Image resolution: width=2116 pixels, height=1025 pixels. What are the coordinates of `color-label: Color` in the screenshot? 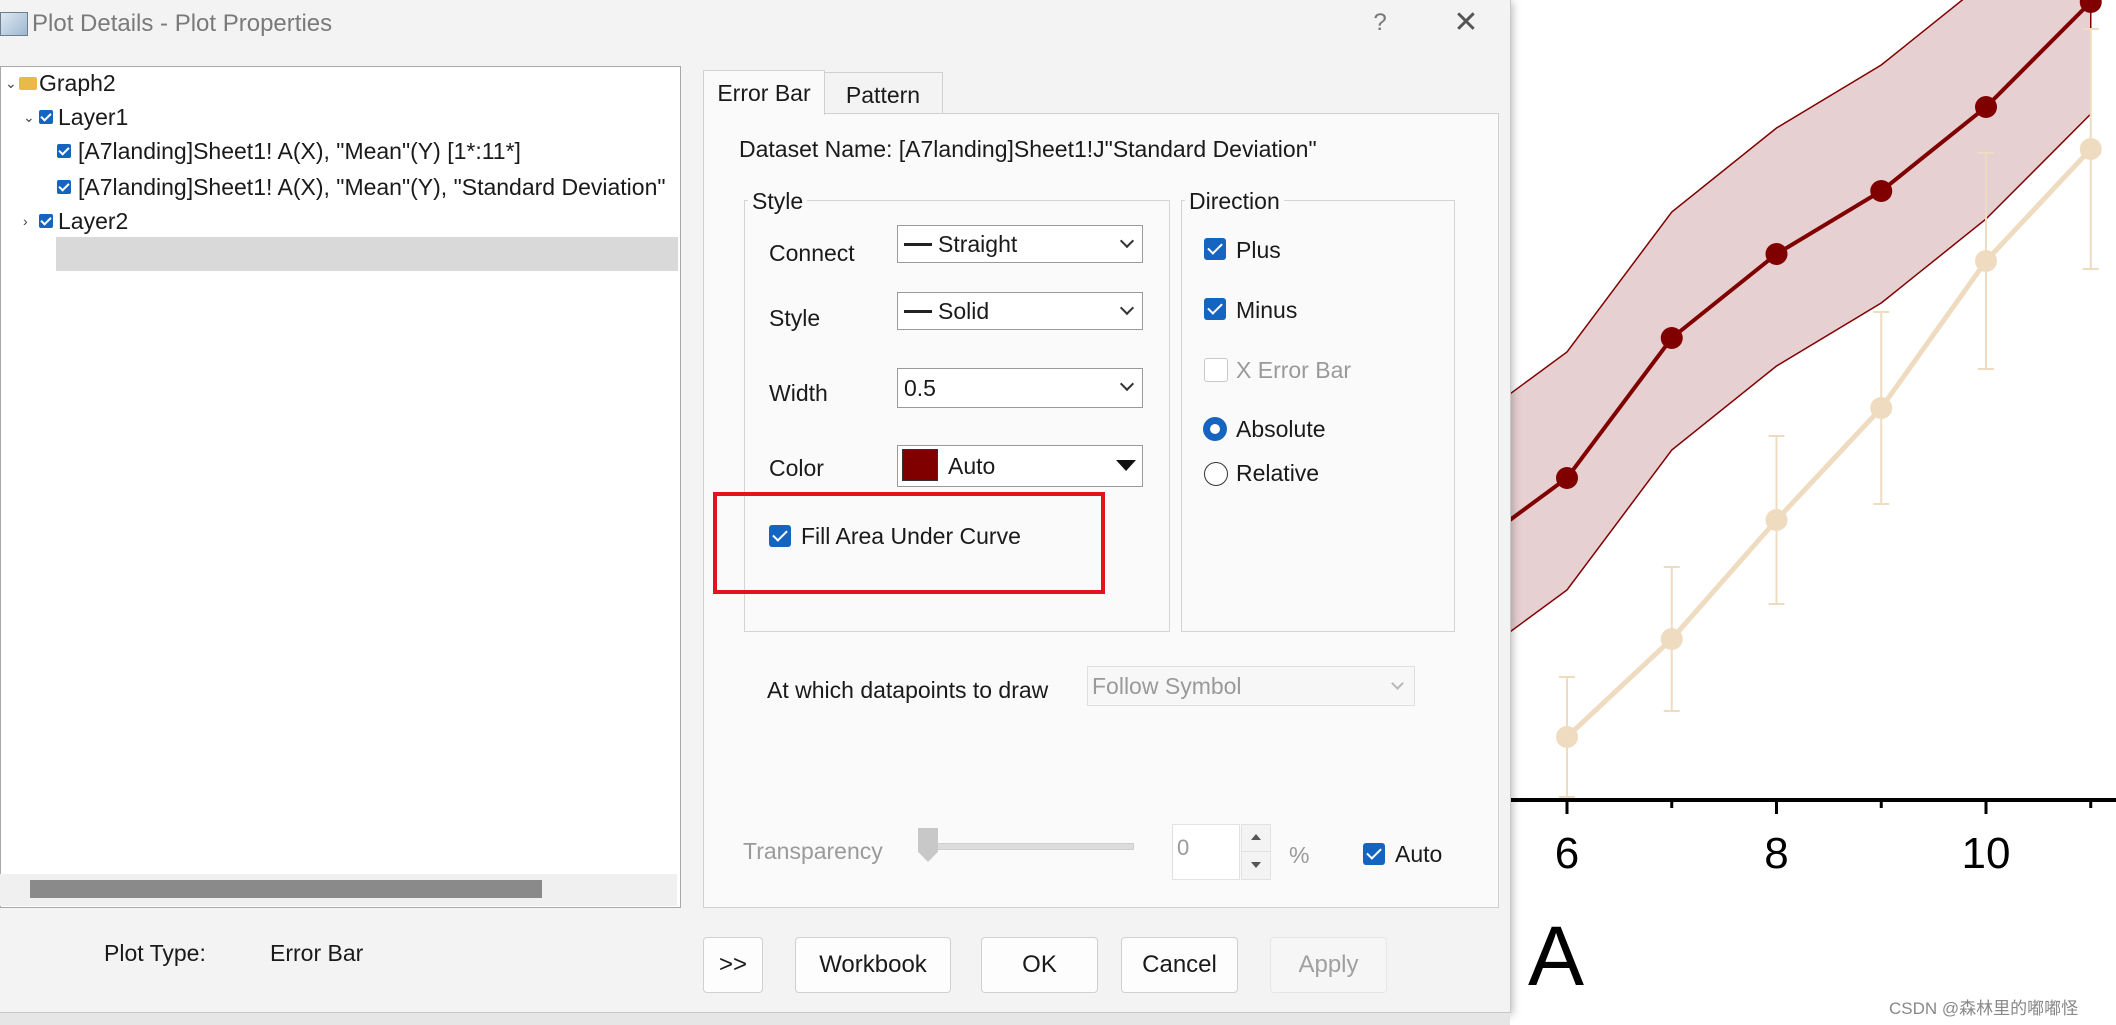 It's located at (796, 468).